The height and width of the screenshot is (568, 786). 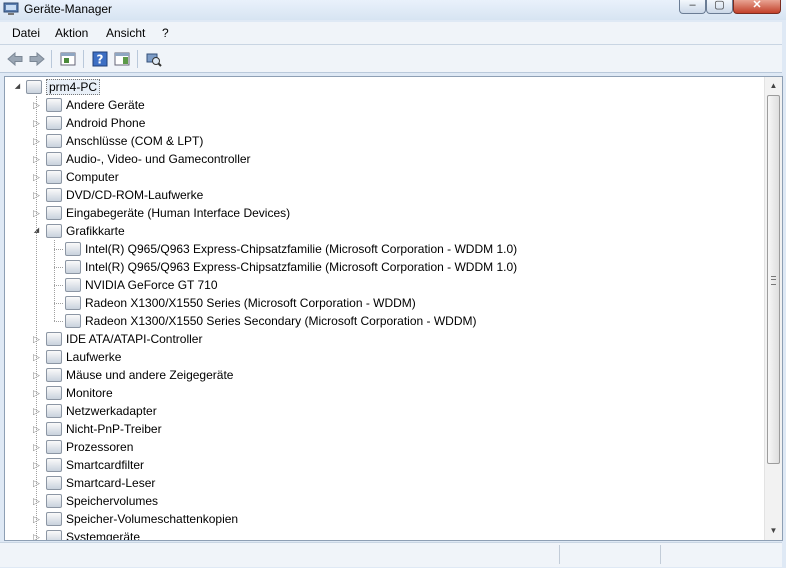 I want to click on back-button, so click(x=15, y=59).